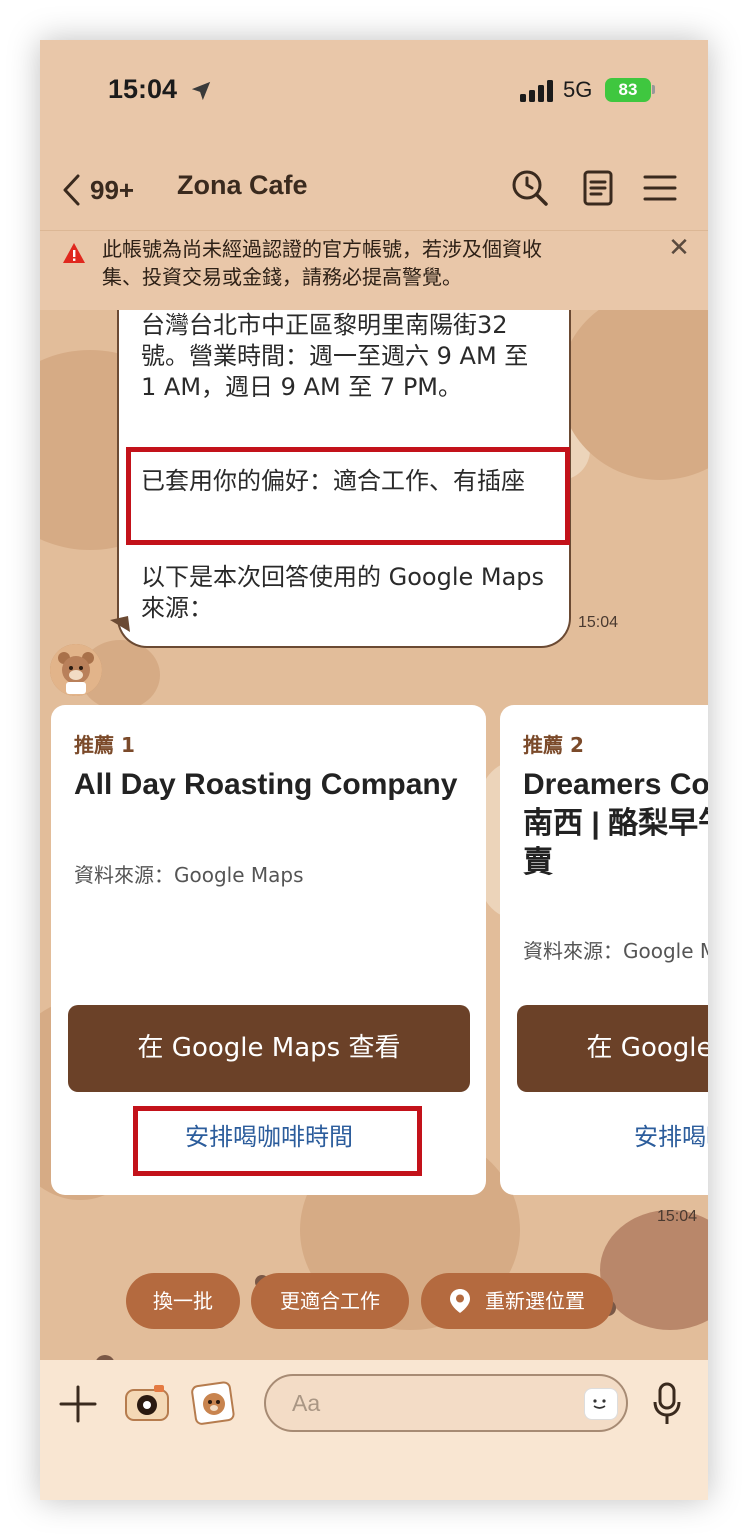  I want to click on bear-avatar-icon, so click(76, 670).